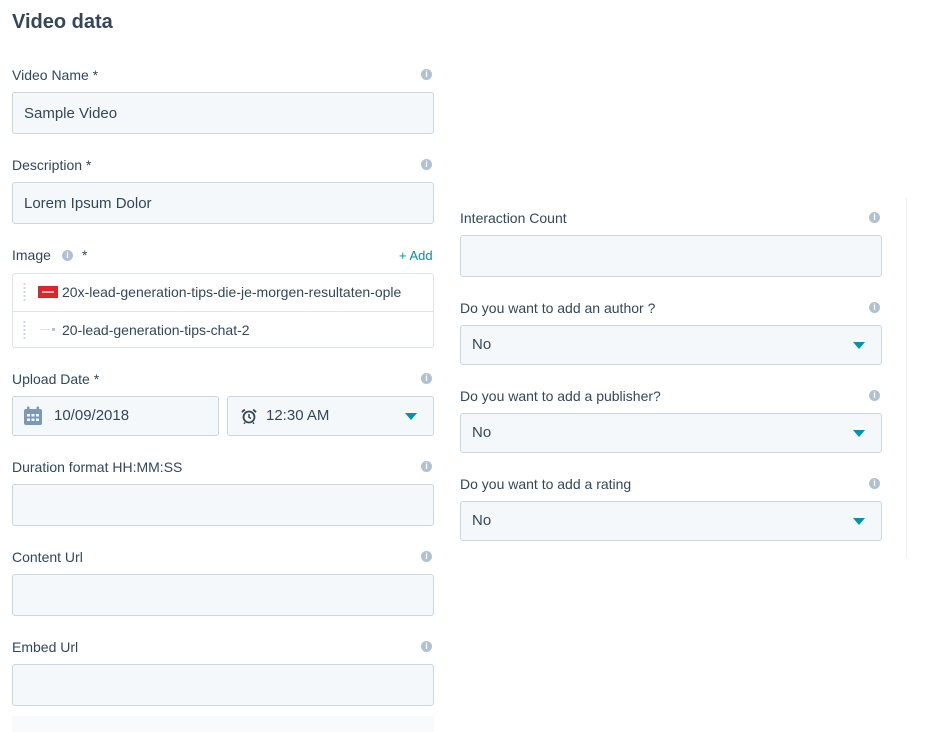  I want to click on interaction-count-label: Interaction Count, so click(513, 218).